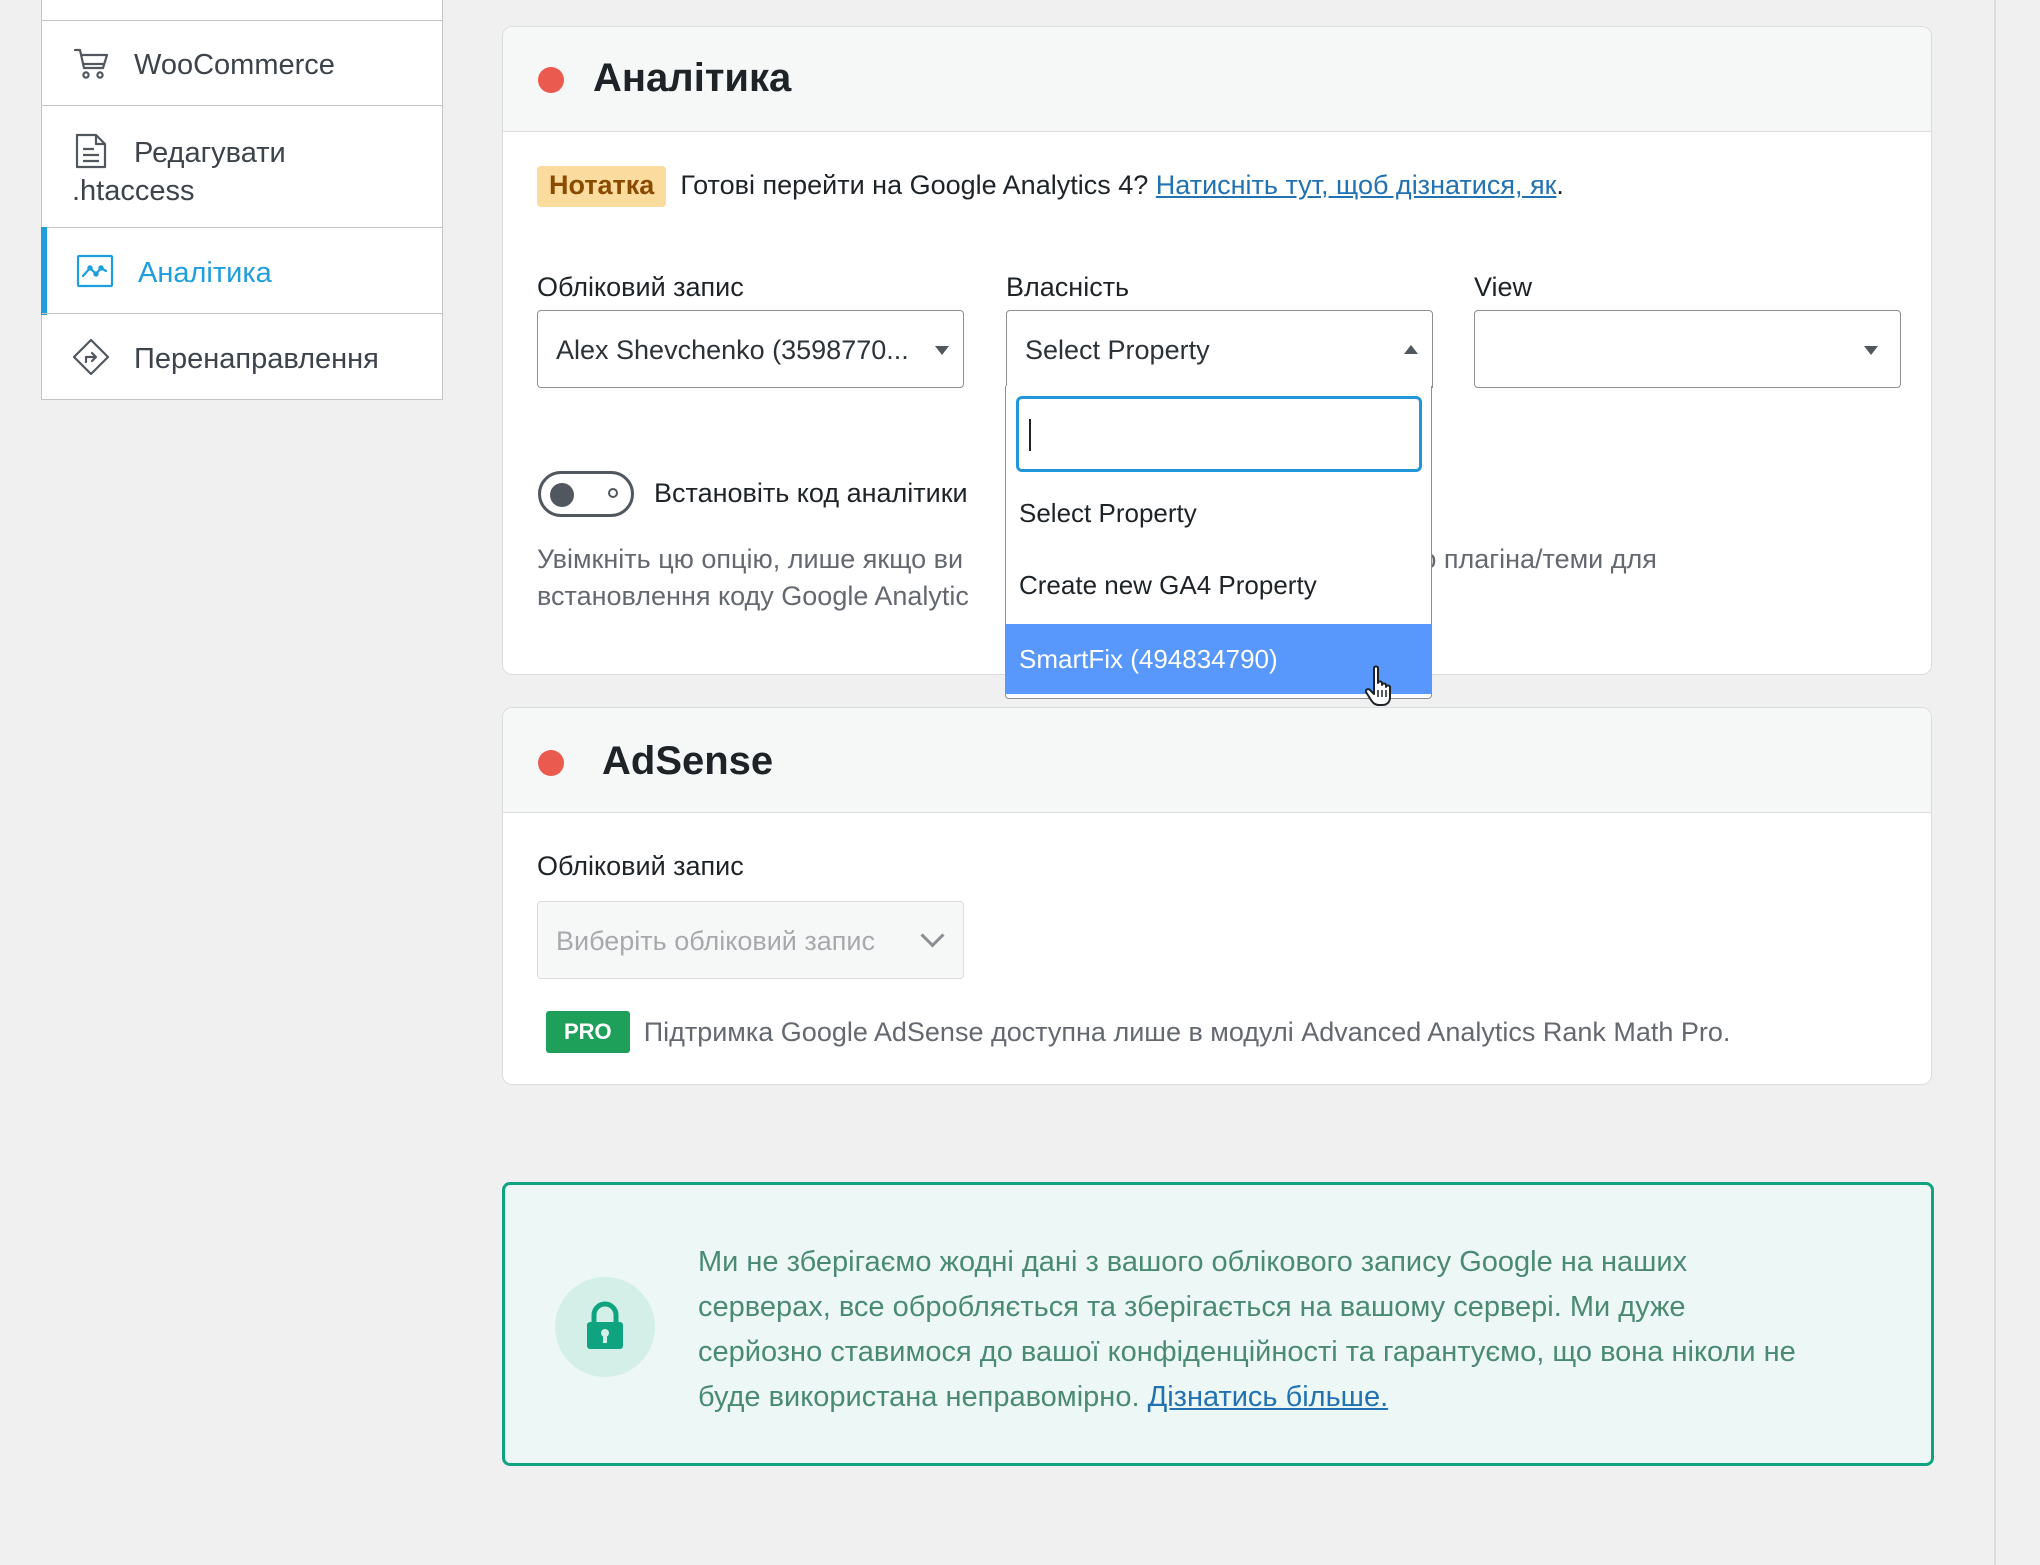 This screenshot has height=1565, width=2040. I want to click on view-label: View, so click(1503, 287).